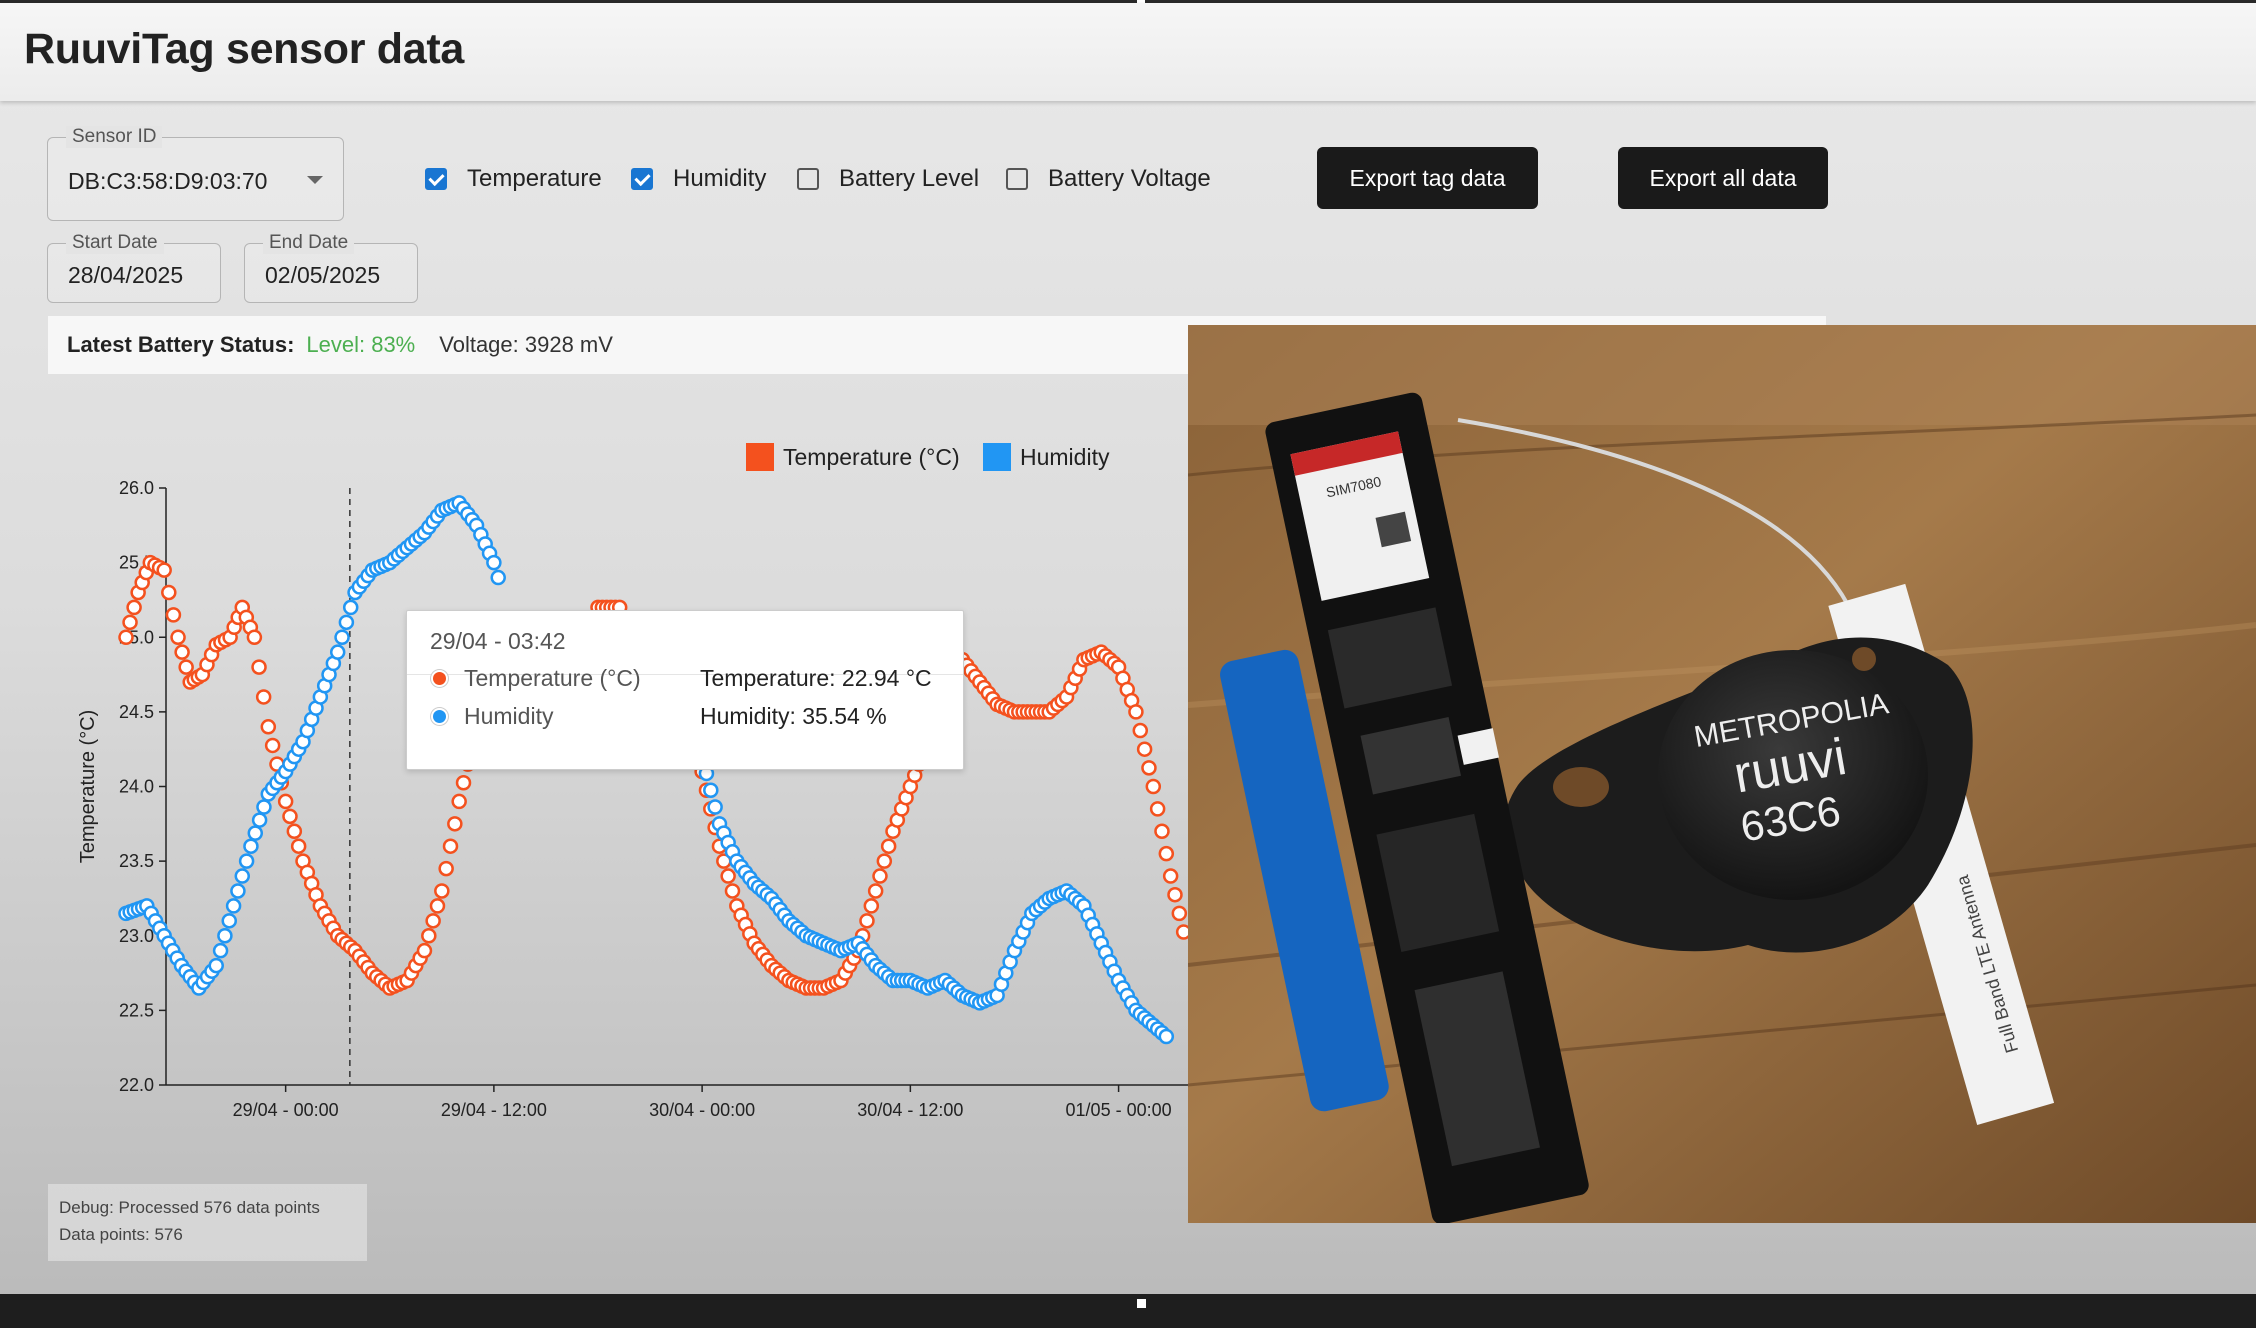  What do you see at coordinates (134, 267) in the screenshot?
I see `start-date-field: Start Date 28/04/2025` at bounding box center [134, 267].